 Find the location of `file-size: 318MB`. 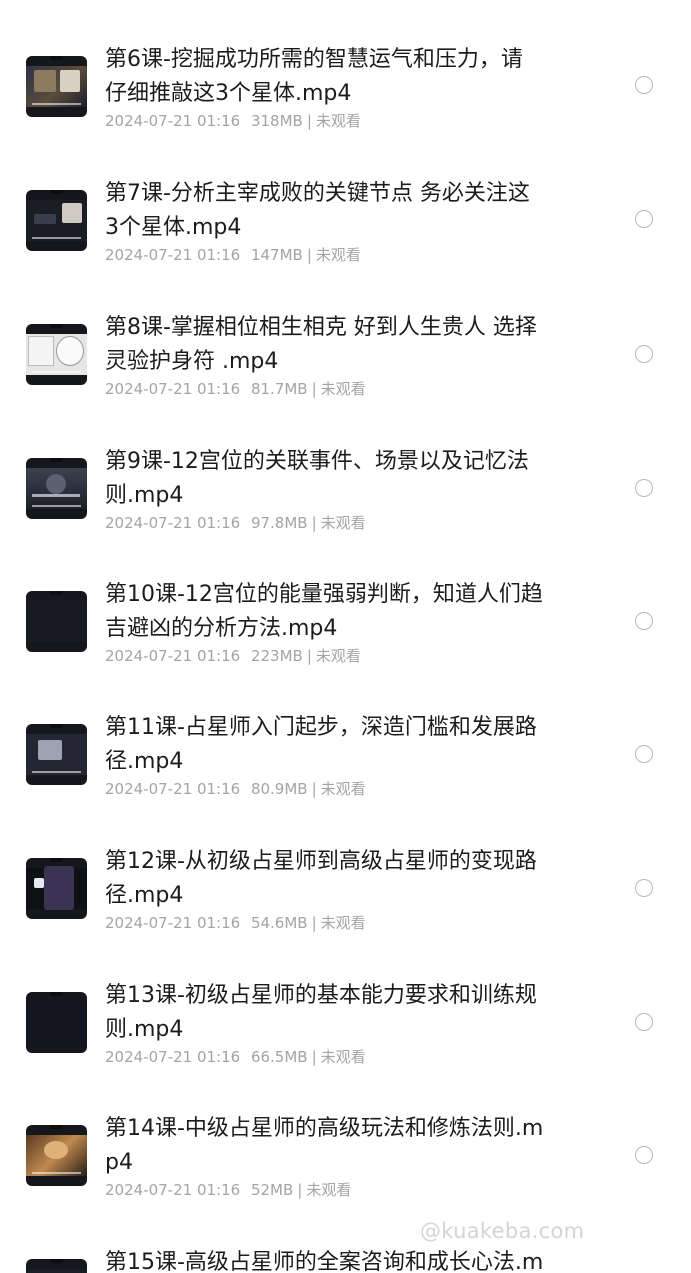

file-size: 318MB is located at coordinates (276, 121).